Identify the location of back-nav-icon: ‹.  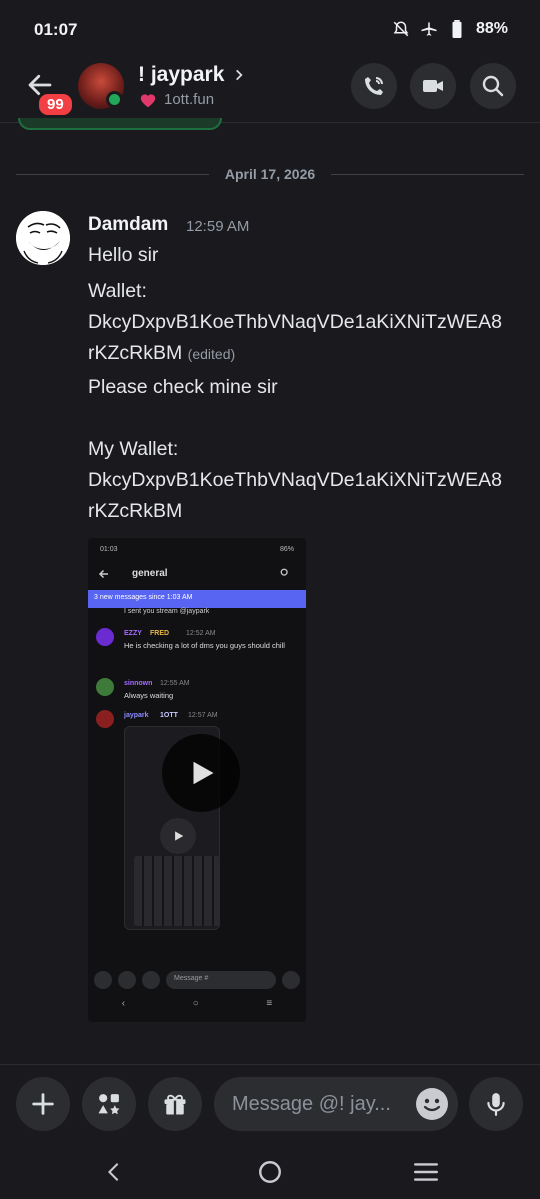
(123, 1003).